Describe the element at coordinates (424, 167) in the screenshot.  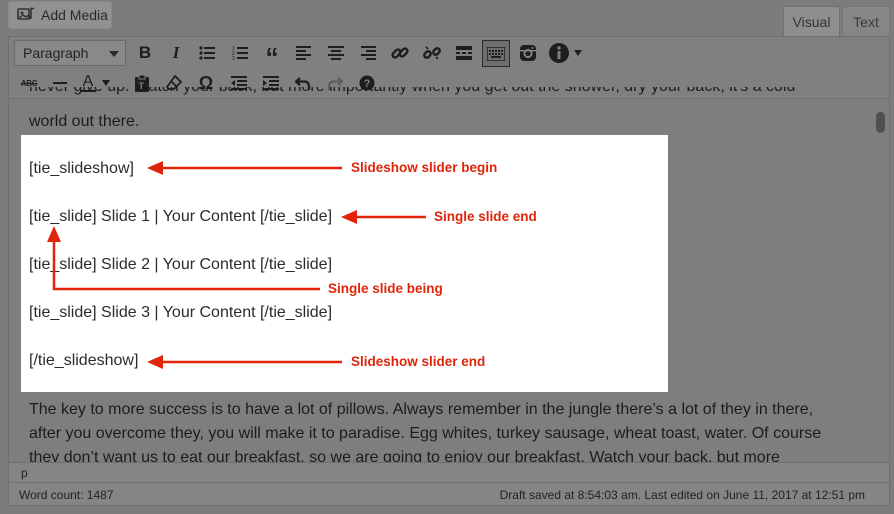
I see `annotation-slideshow-begin: Slideshow slider begin` at that location.